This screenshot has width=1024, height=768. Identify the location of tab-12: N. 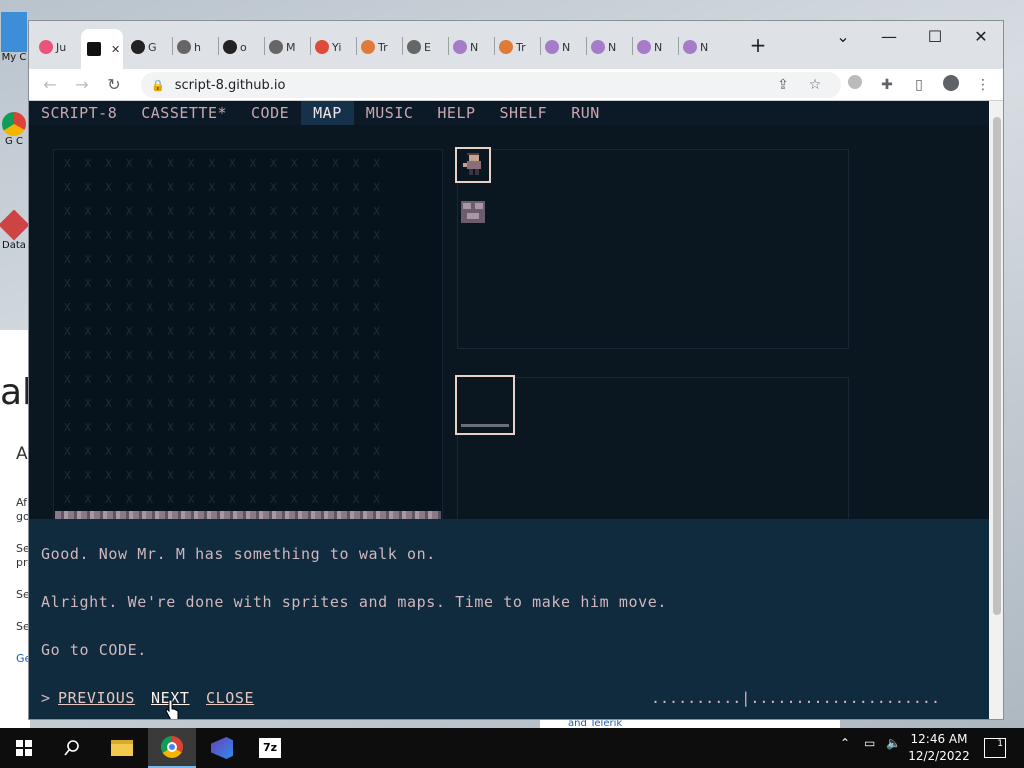
(603, 47).